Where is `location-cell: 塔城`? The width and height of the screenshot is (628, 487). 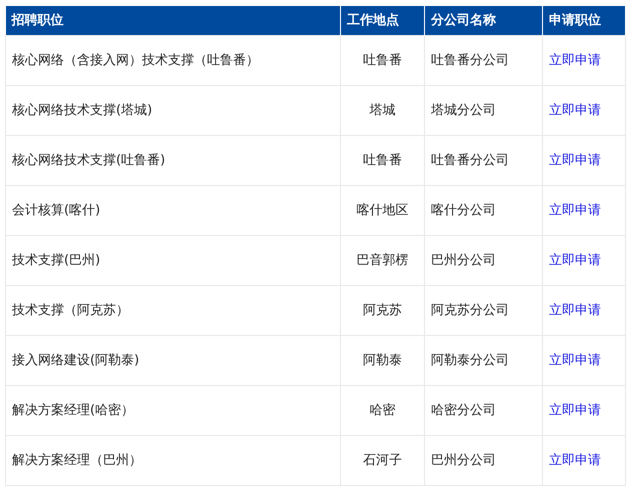
location-cell: 塔城 is located at coordinates (382, 110).